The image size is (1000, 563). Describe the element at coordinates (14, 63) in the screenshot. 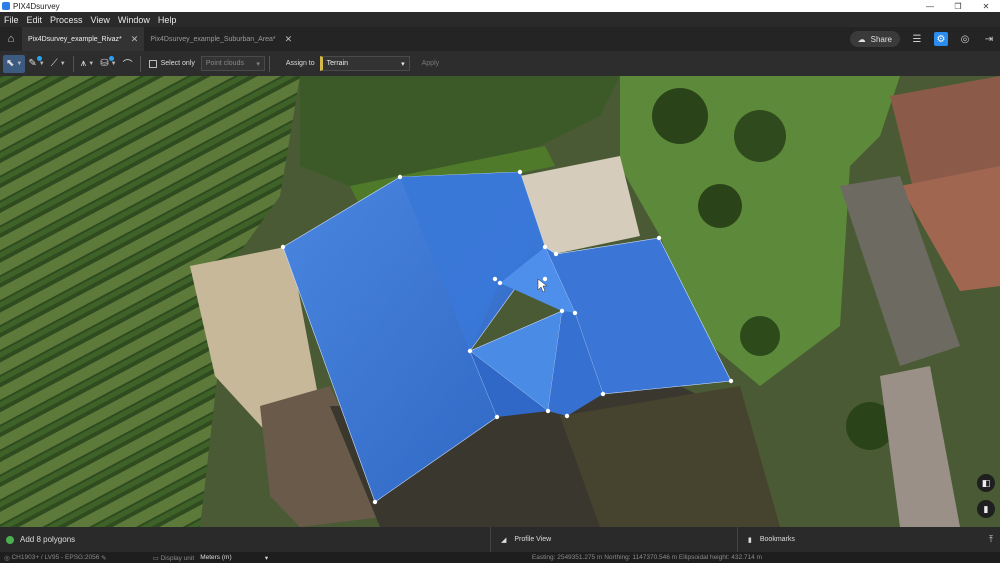

I see `select-tool: ⬉ ▼` at that location.